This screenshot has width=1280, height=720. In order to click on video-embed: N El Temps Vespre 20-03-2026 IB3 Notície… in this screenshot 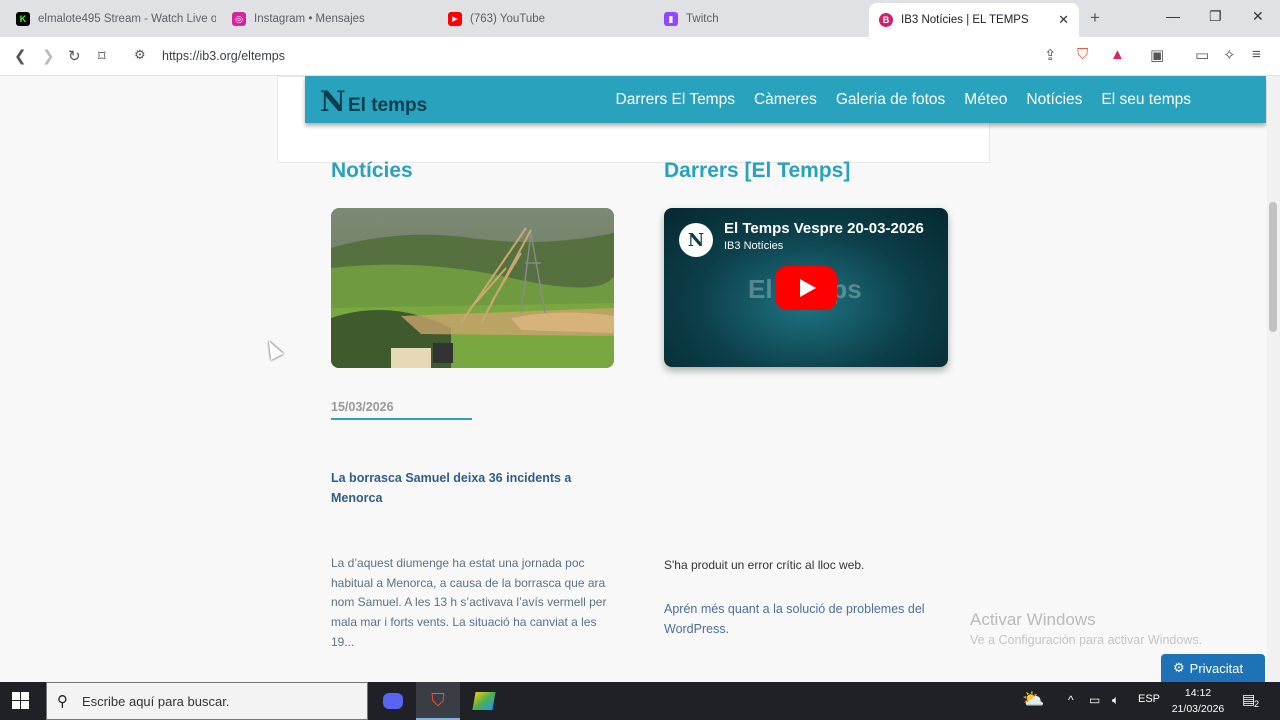, I will do `click(806, 287)`.